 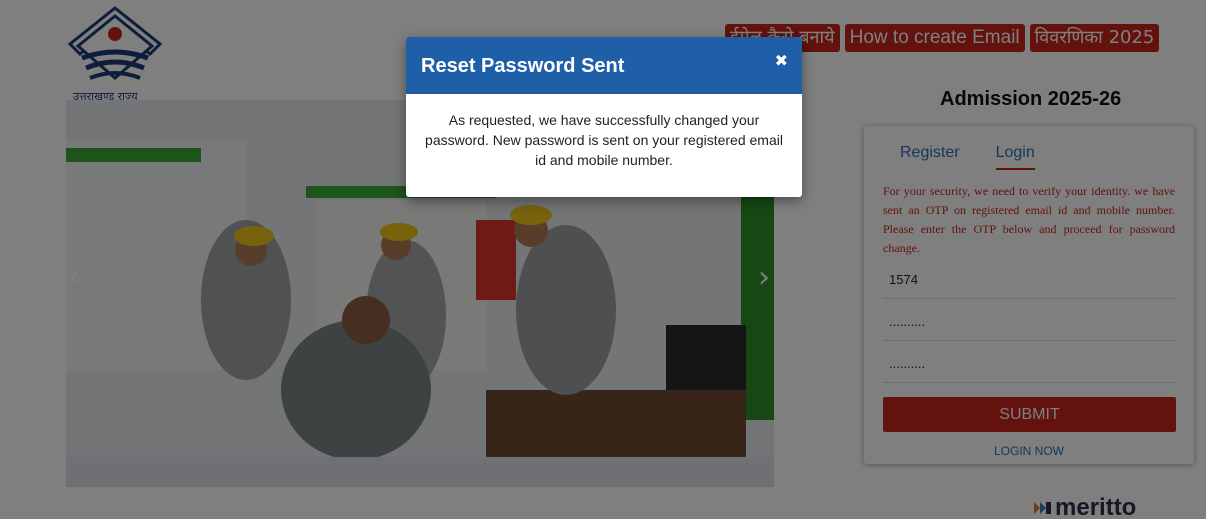 I want to click on modal-header: Reset Password Sent ✖, so click(x=604, y=65).